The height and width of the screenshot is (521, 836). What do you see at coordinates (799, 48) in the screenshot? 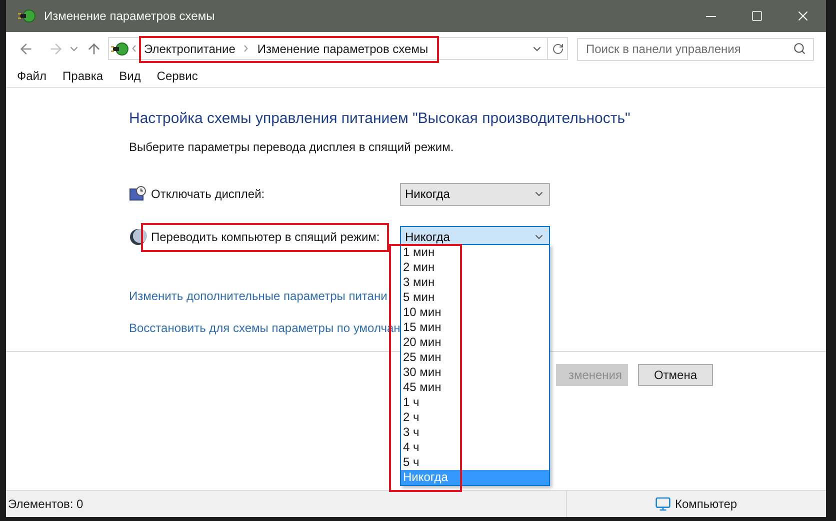
I see `search-icon` at bounding box center [799, 48].